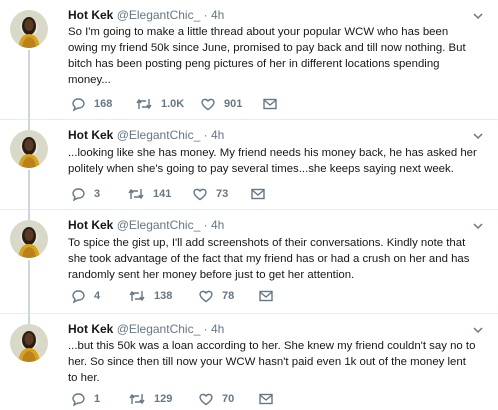  I want to click on like-button: 78, so click(216, 296).